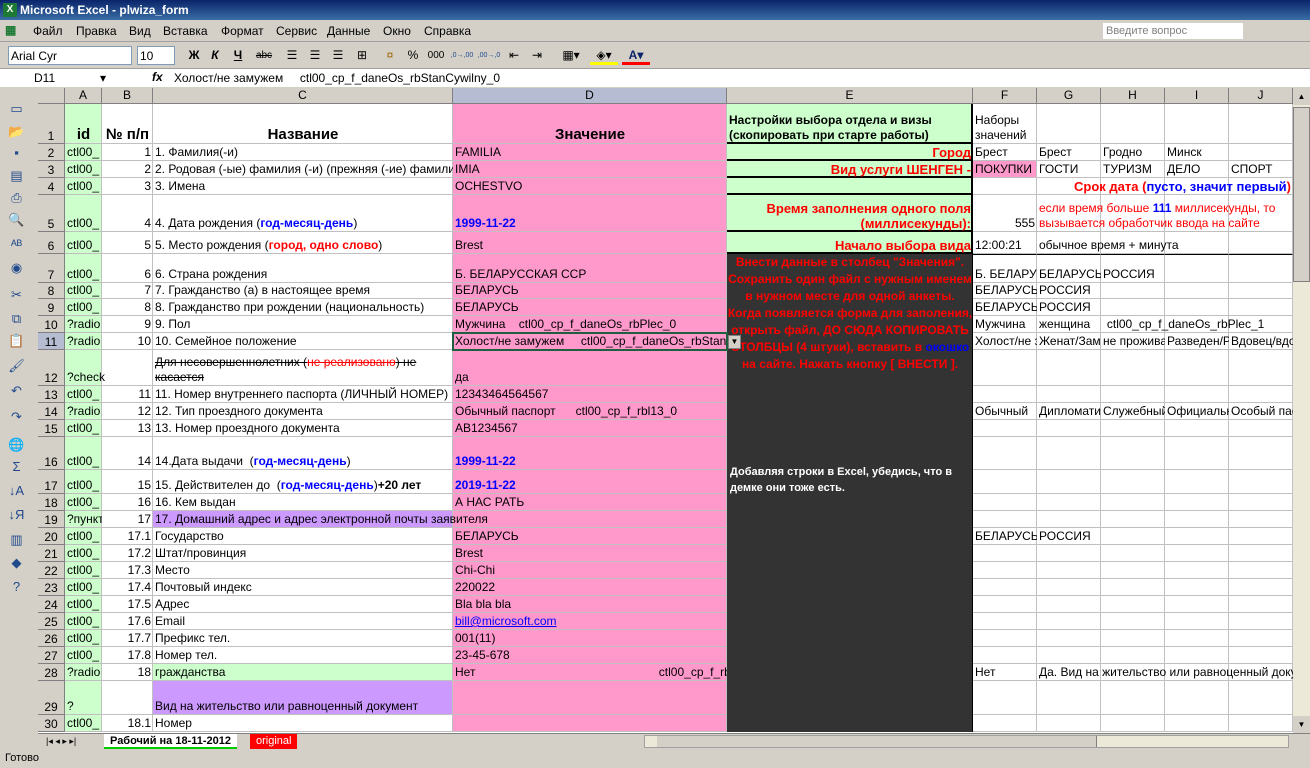 The width and height of the screenshot is (1310, 768). I want to click on cell-G2: Брест, so click(1069, 152).